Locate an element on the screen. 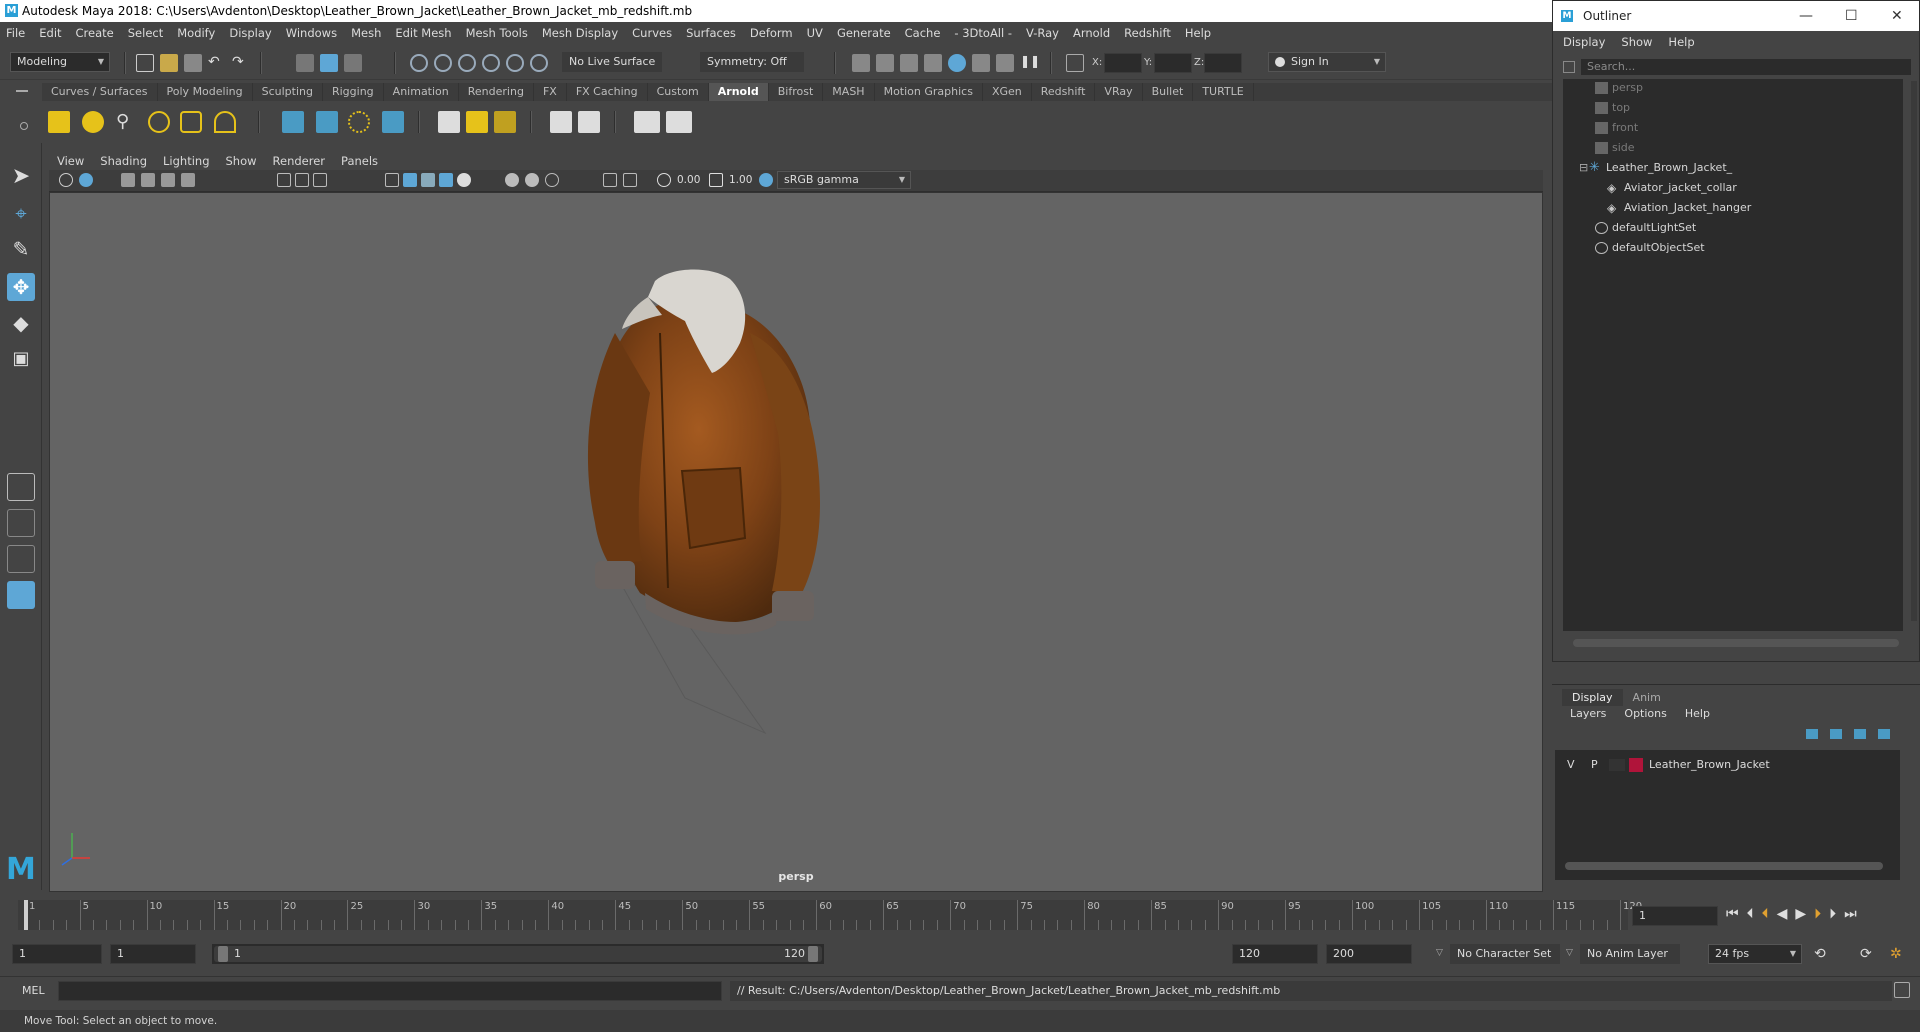 The image size is (1920, 1032). layer-menu-options: Options is located at coordinates (1645, 713).